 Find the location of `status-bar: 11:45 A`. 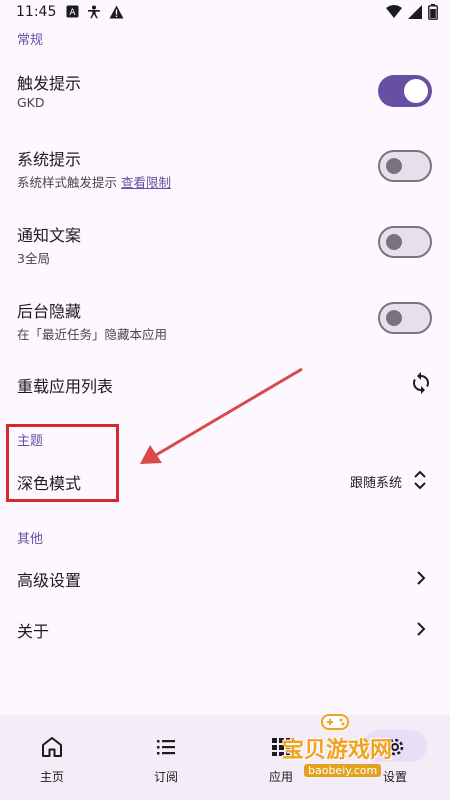

status-bar: 11:45 A is located at coordinates (225, 13).